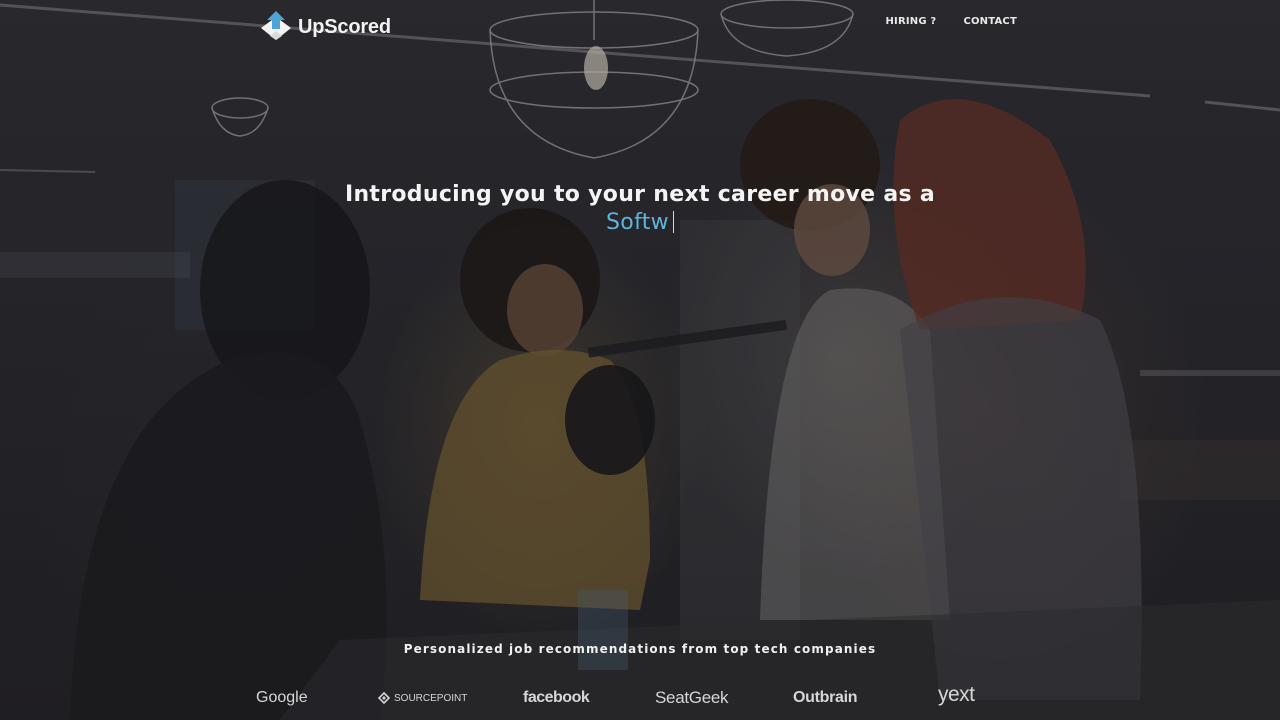  What do you see at coordinates (673, 222) in the screenshot?
I see `typing-cursor` at bounding box center [673, 222].